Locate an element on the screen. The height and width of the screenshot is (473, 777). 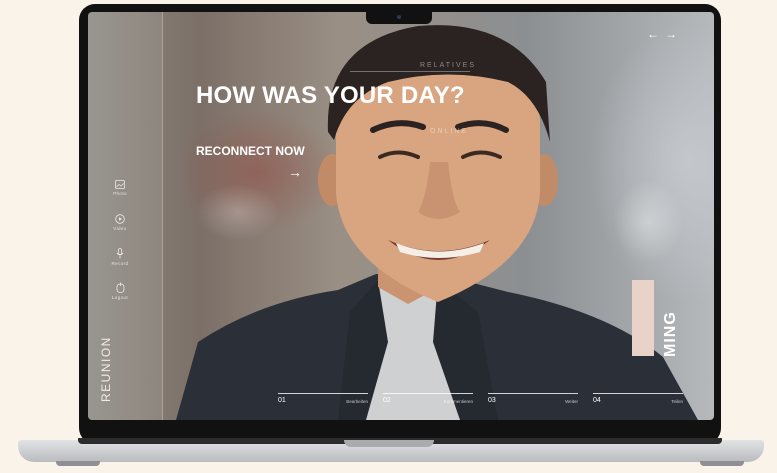
camera-icon is located at coordinates (399, 17).